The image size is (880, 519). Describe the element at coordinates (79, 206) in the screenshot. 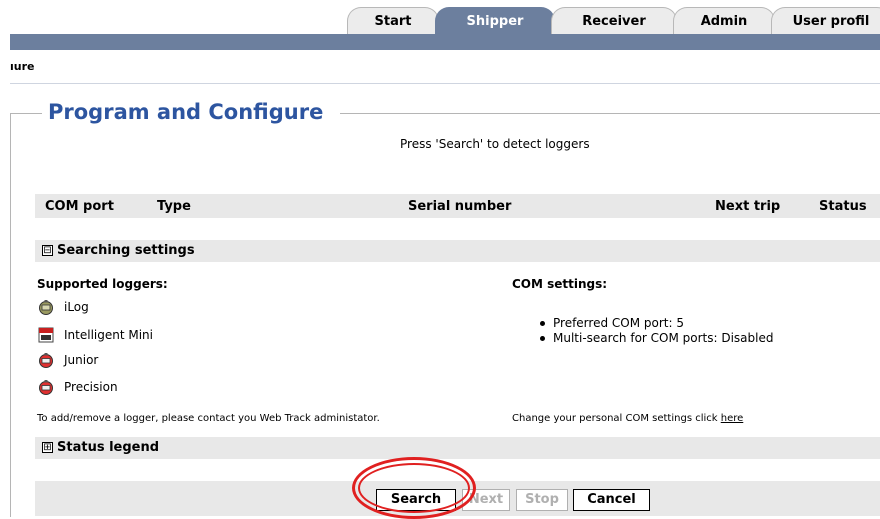

I see `column-com-port: COM port` at that location.